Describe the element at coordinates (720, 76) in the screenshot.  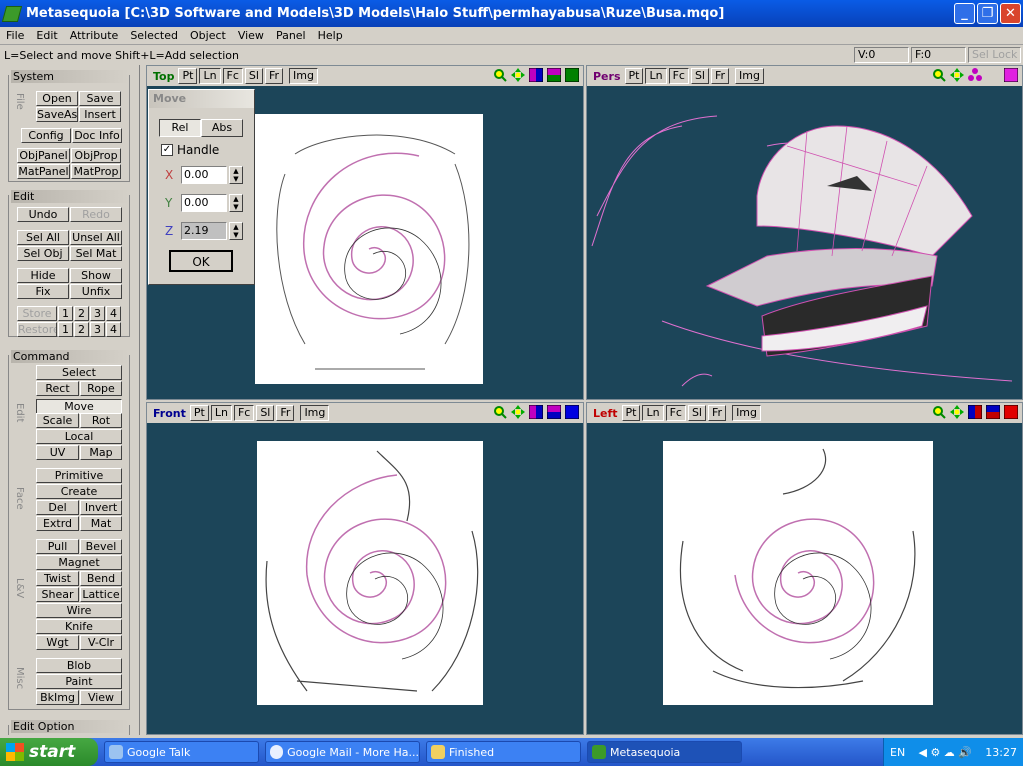
I see `pers-fr-button: Fr` at that location.